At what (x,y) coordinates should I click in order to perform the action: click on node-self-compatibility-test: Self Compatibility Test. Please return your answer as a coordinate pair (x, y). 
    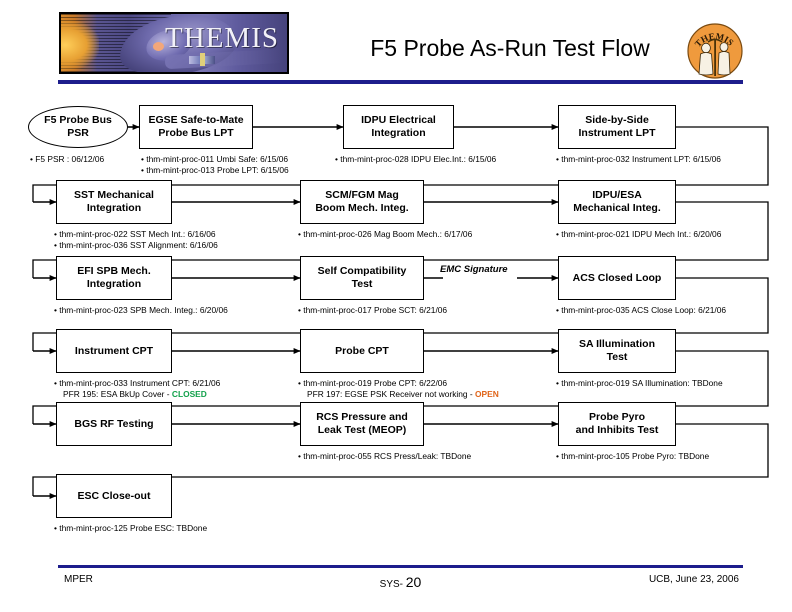
    Looking at the image, I should click on (362, 278).